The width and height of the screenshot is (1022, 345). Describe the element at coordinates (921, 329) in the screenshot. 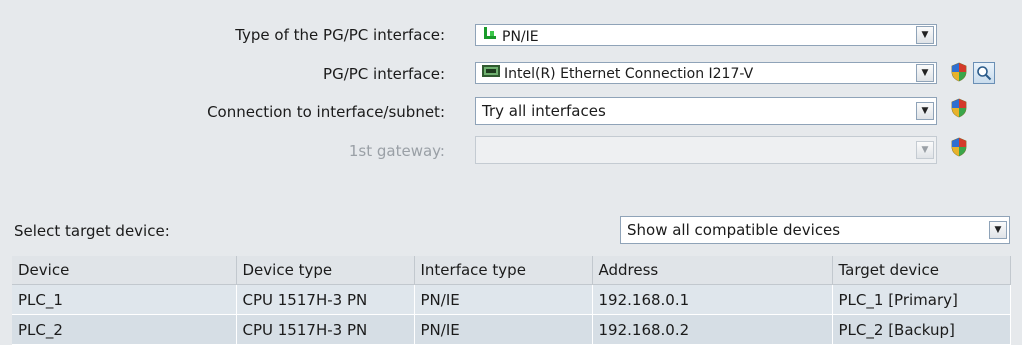

I see `cell-target-device: PLC_2 [Backup]` at that location.